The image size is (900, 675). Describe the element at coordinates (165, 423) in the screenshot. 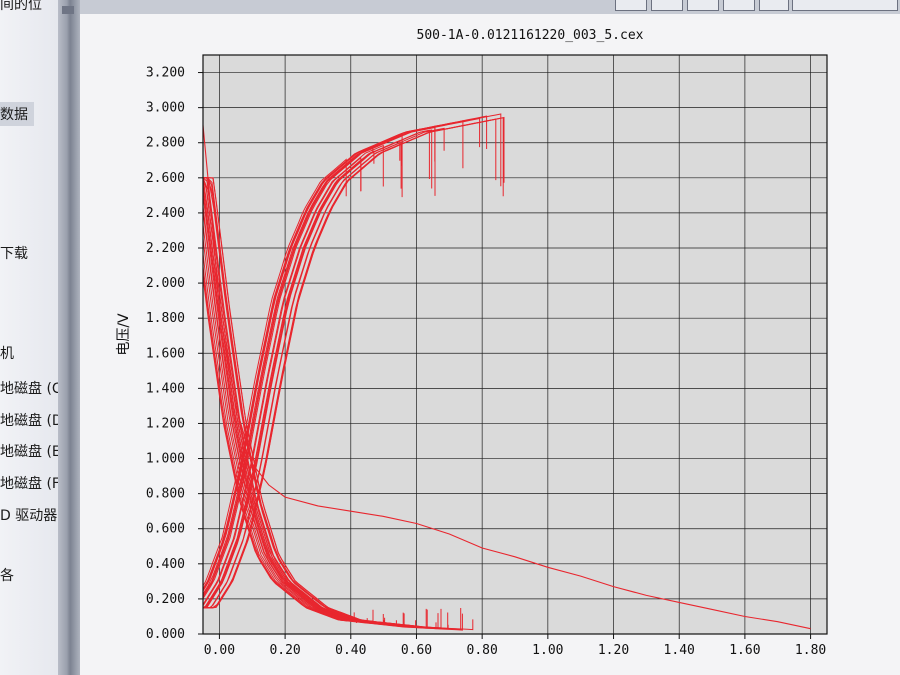

I see `y-tick-label: 1.200` at that location.